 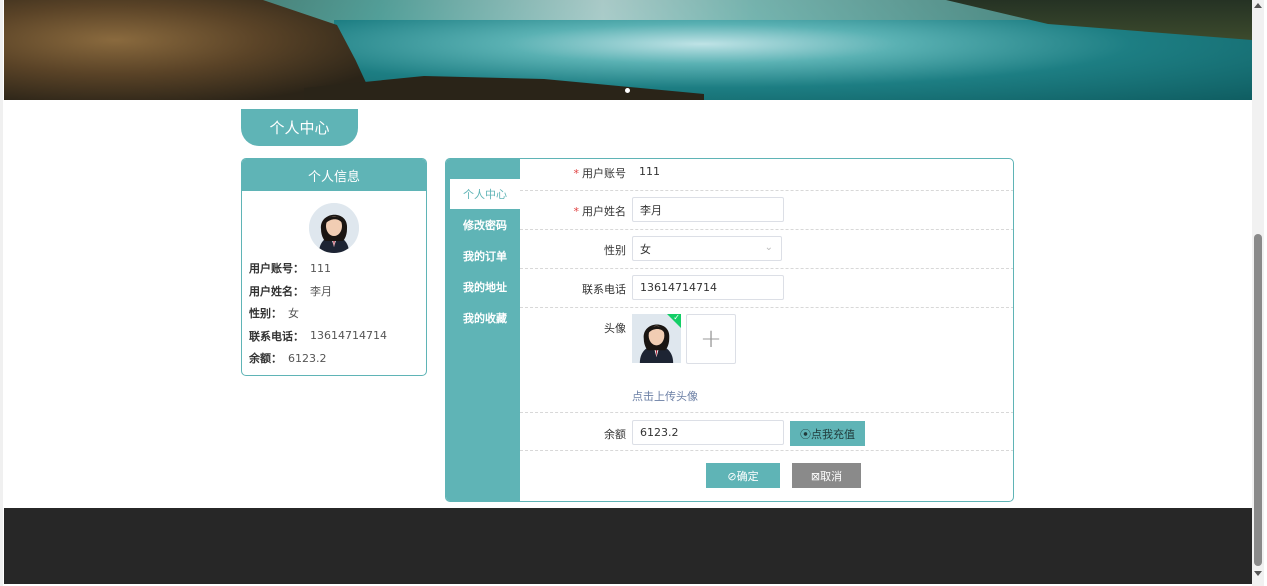 What do you see at coordinates (665, 396) in the screenshot?
I see `upload-tip: 点击上传头像` at bounding box center [665, 396].